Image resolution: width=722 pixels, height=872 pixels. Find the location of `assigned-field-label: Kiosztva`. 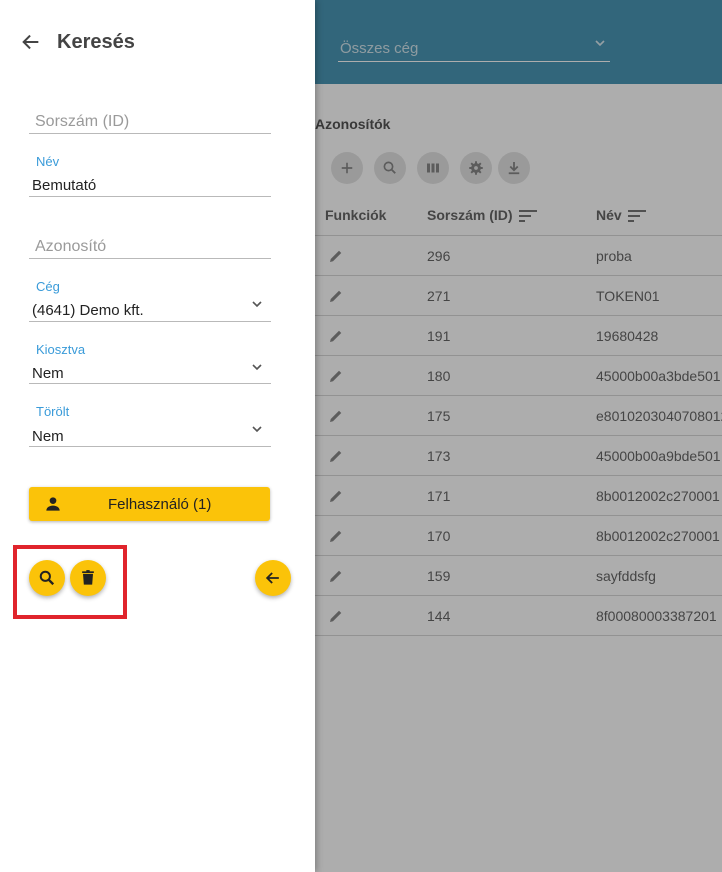

assigned-field-label: Kiosztva is located at coordinates (61, 349).